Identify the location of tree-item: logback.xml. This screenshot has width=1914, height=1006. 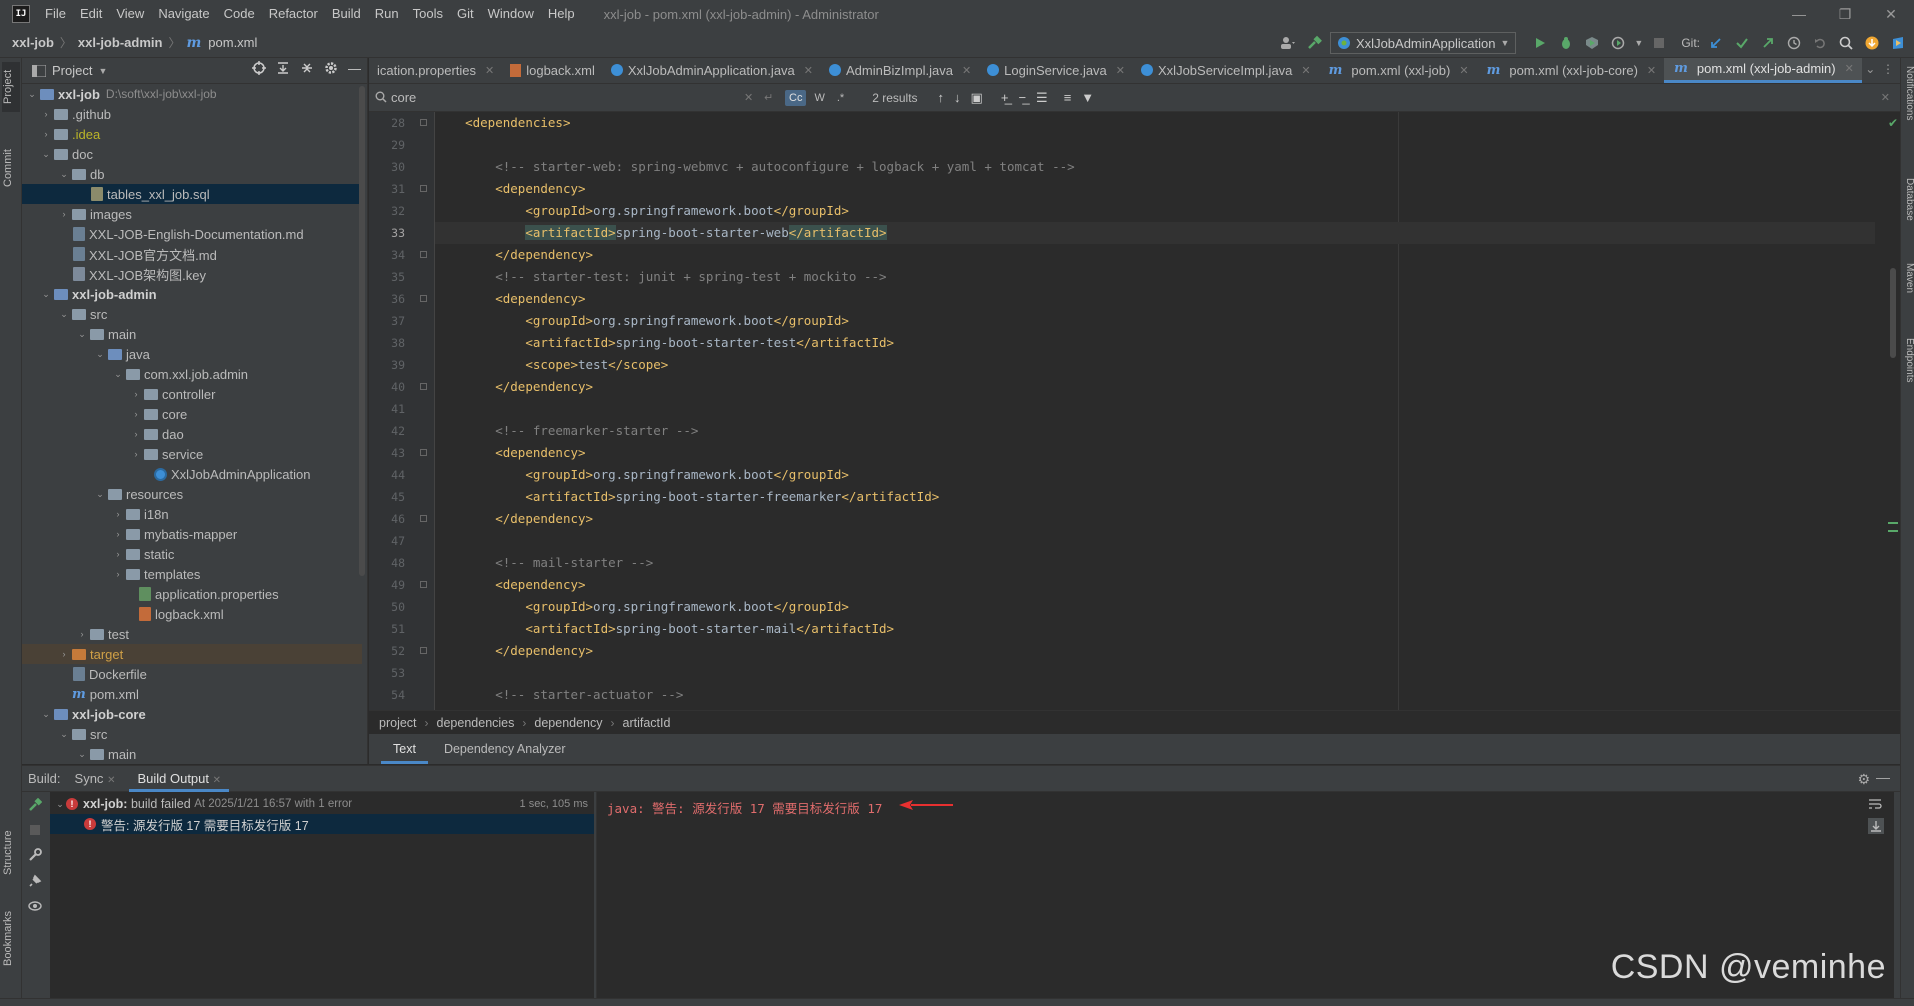
(192, 614).